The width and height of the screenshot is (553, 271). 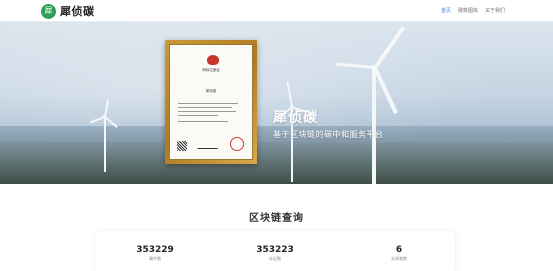 I want to click on nav-item-gallery: 碳数图库, so click(x=468, y=10).